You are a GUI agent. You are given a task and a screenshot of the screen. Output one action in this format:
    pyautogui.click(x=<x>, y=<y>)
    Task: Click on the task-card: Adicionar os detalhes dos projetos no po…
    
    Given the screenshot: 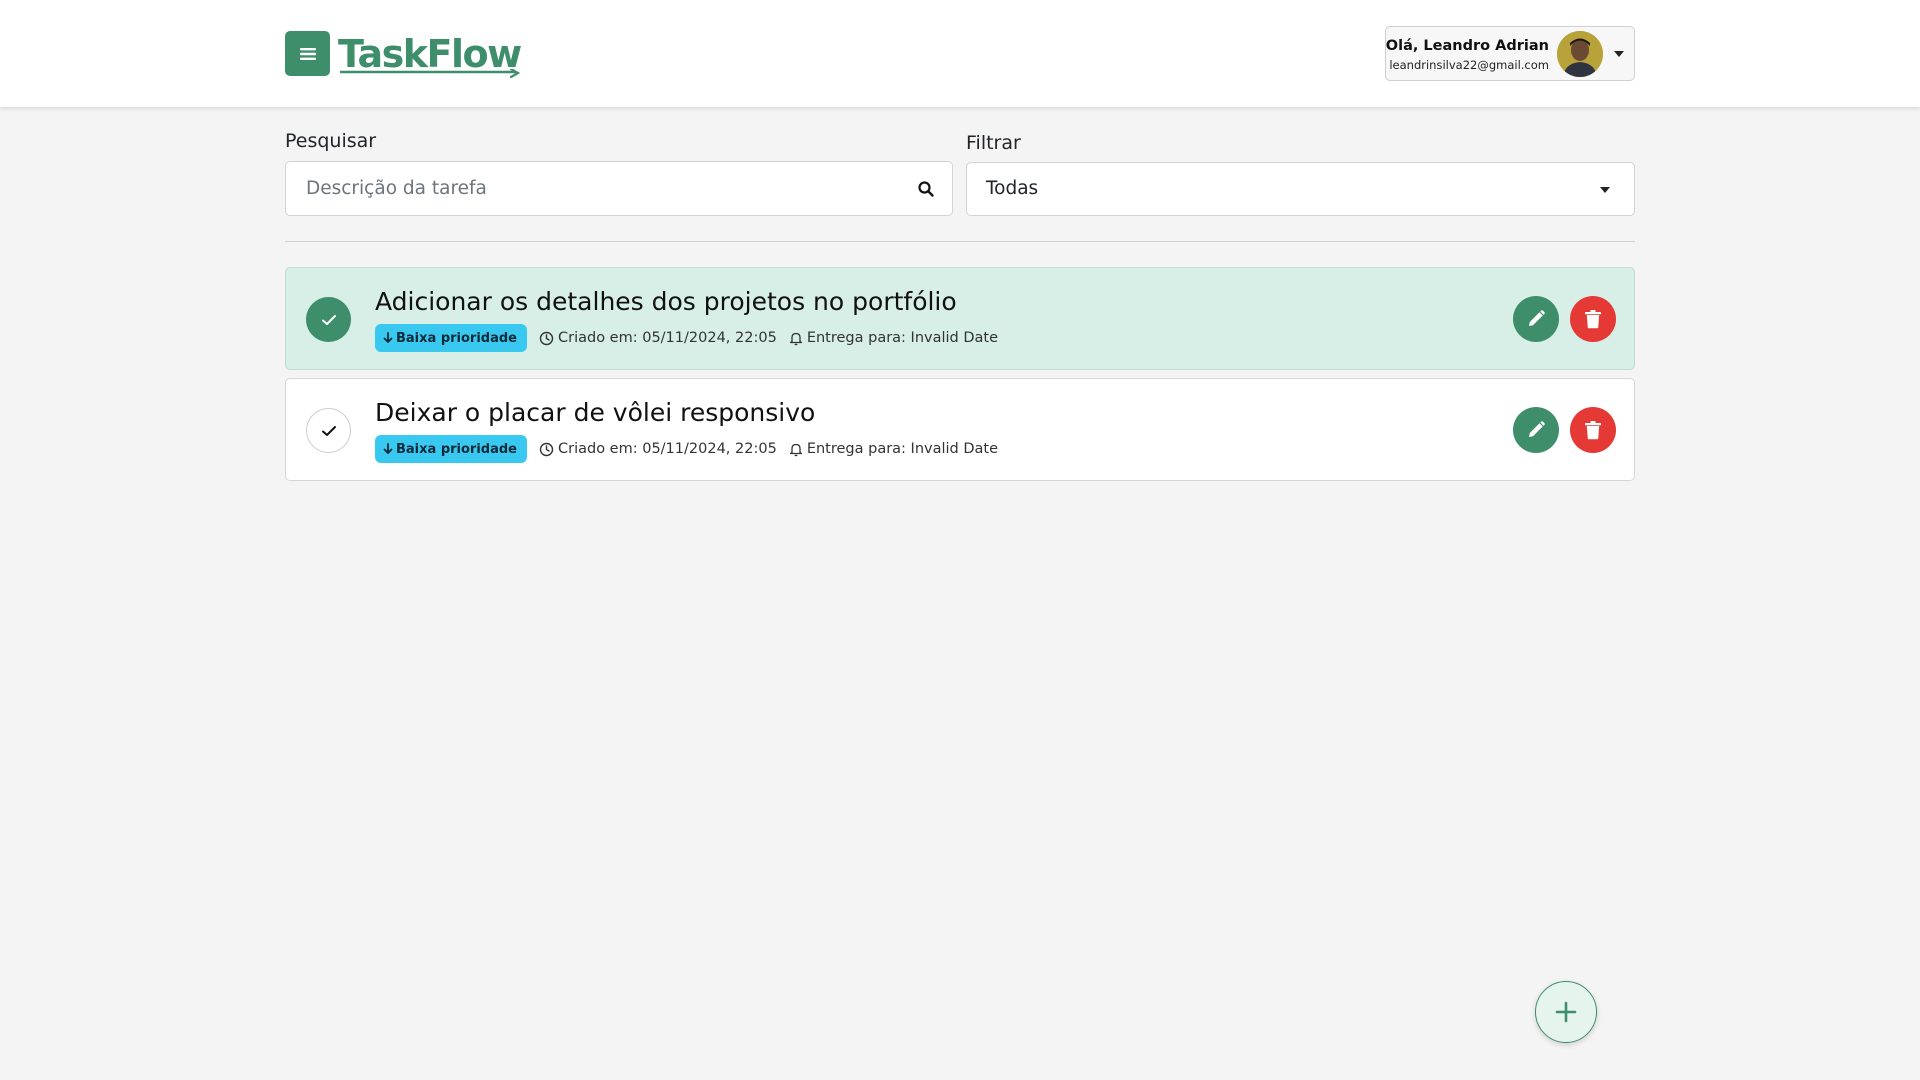 What is the action you would take?
    pyautogui.click(x=960, y=318)
    